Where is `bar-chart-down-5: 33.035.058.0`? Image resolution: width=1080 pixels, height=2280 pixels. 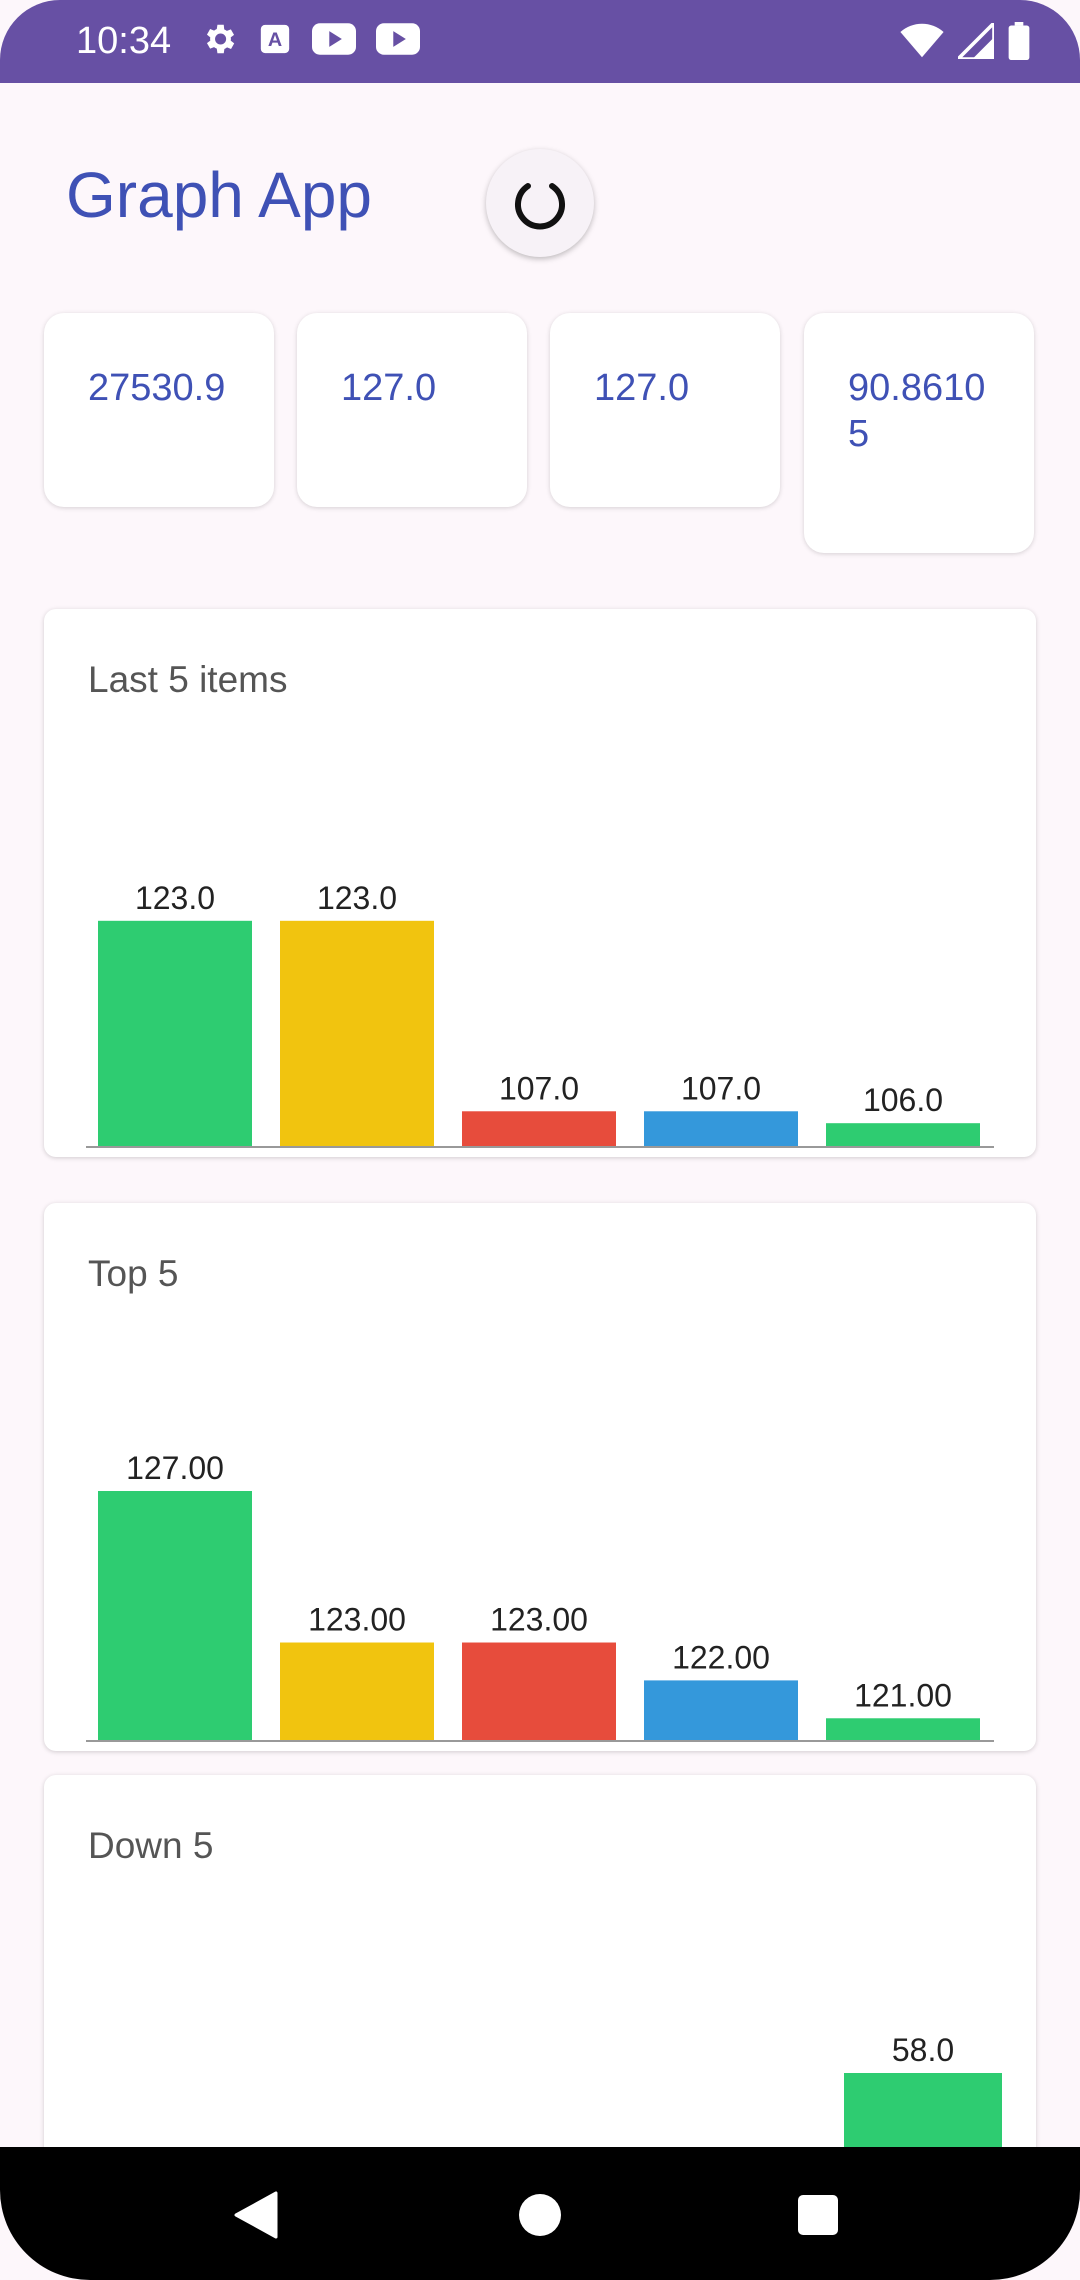
bar-chart-down-5: 33.035.058.0 is located at coordinates (923, 2089).